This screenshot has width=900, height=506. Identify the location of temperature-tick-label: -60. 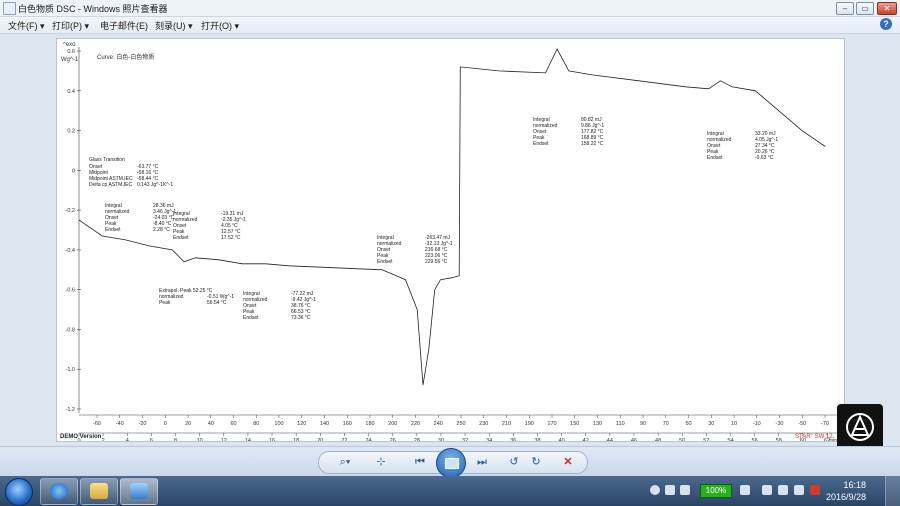
(97, 424).